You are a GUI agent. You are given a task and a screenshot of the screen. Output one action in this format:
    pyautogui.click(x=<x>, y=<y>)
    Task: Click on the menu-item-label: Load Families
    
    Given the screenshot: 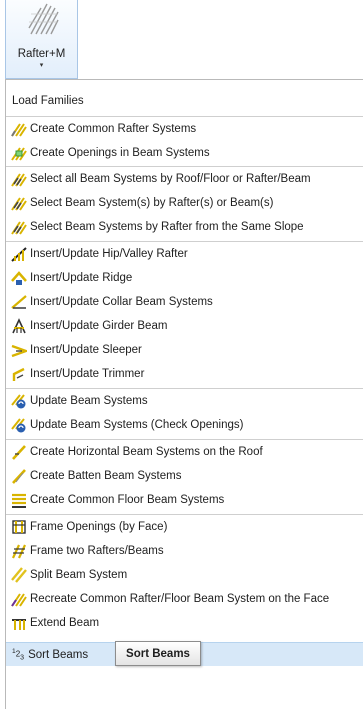 What is the action you would take?
    pyautogui.click(x=48, y=101)
    